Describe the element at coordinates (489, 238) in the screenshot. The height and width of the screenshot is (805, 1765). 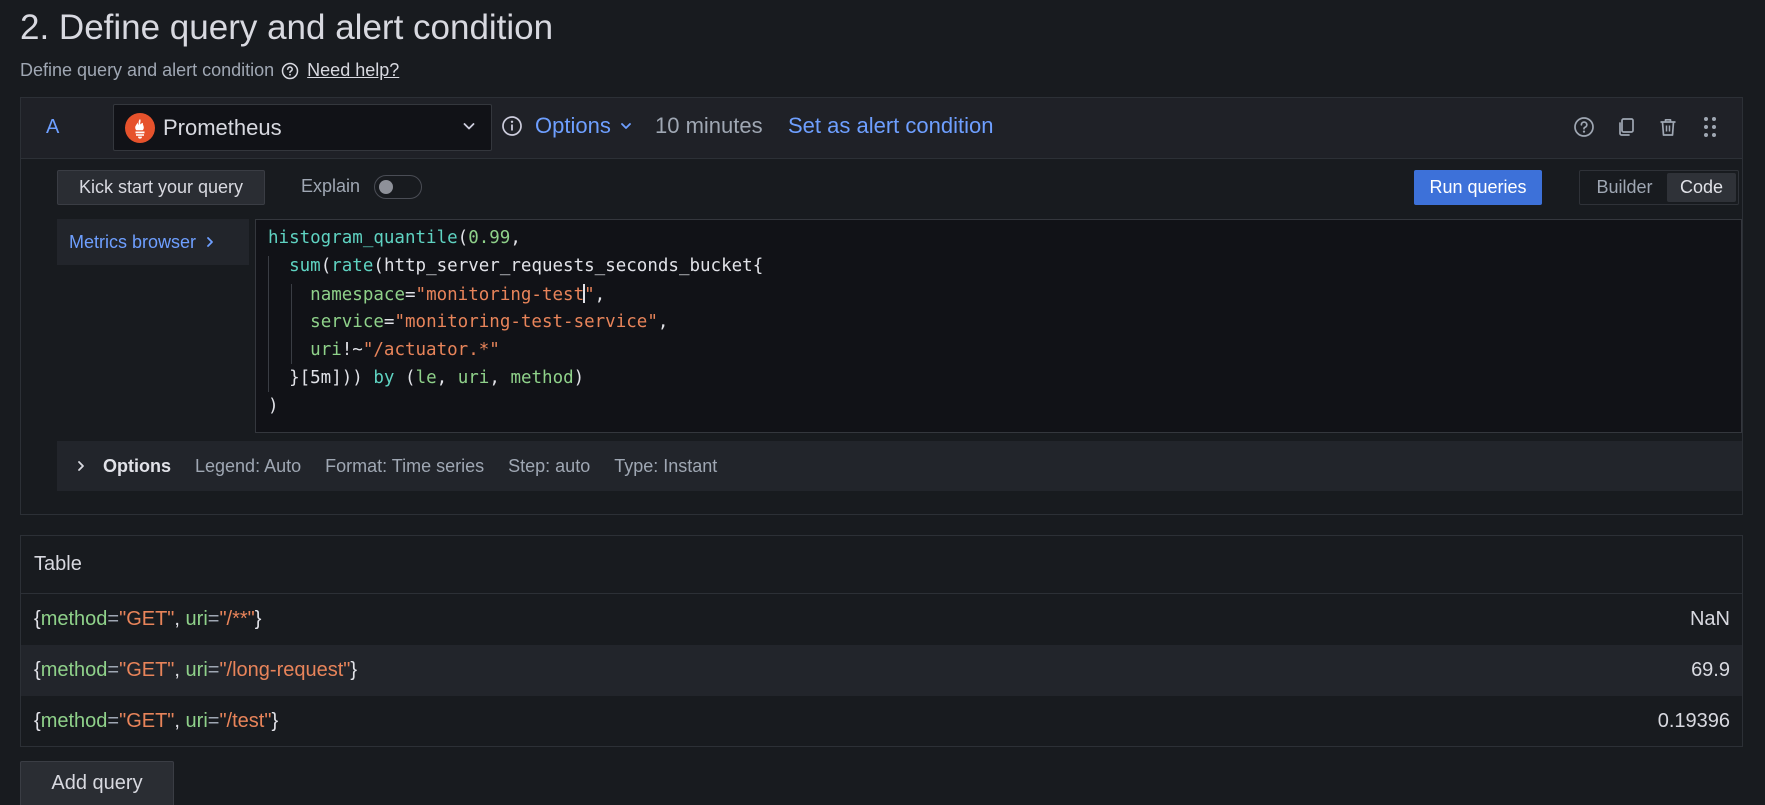
I see `code-token-number: 0.99` at that location.